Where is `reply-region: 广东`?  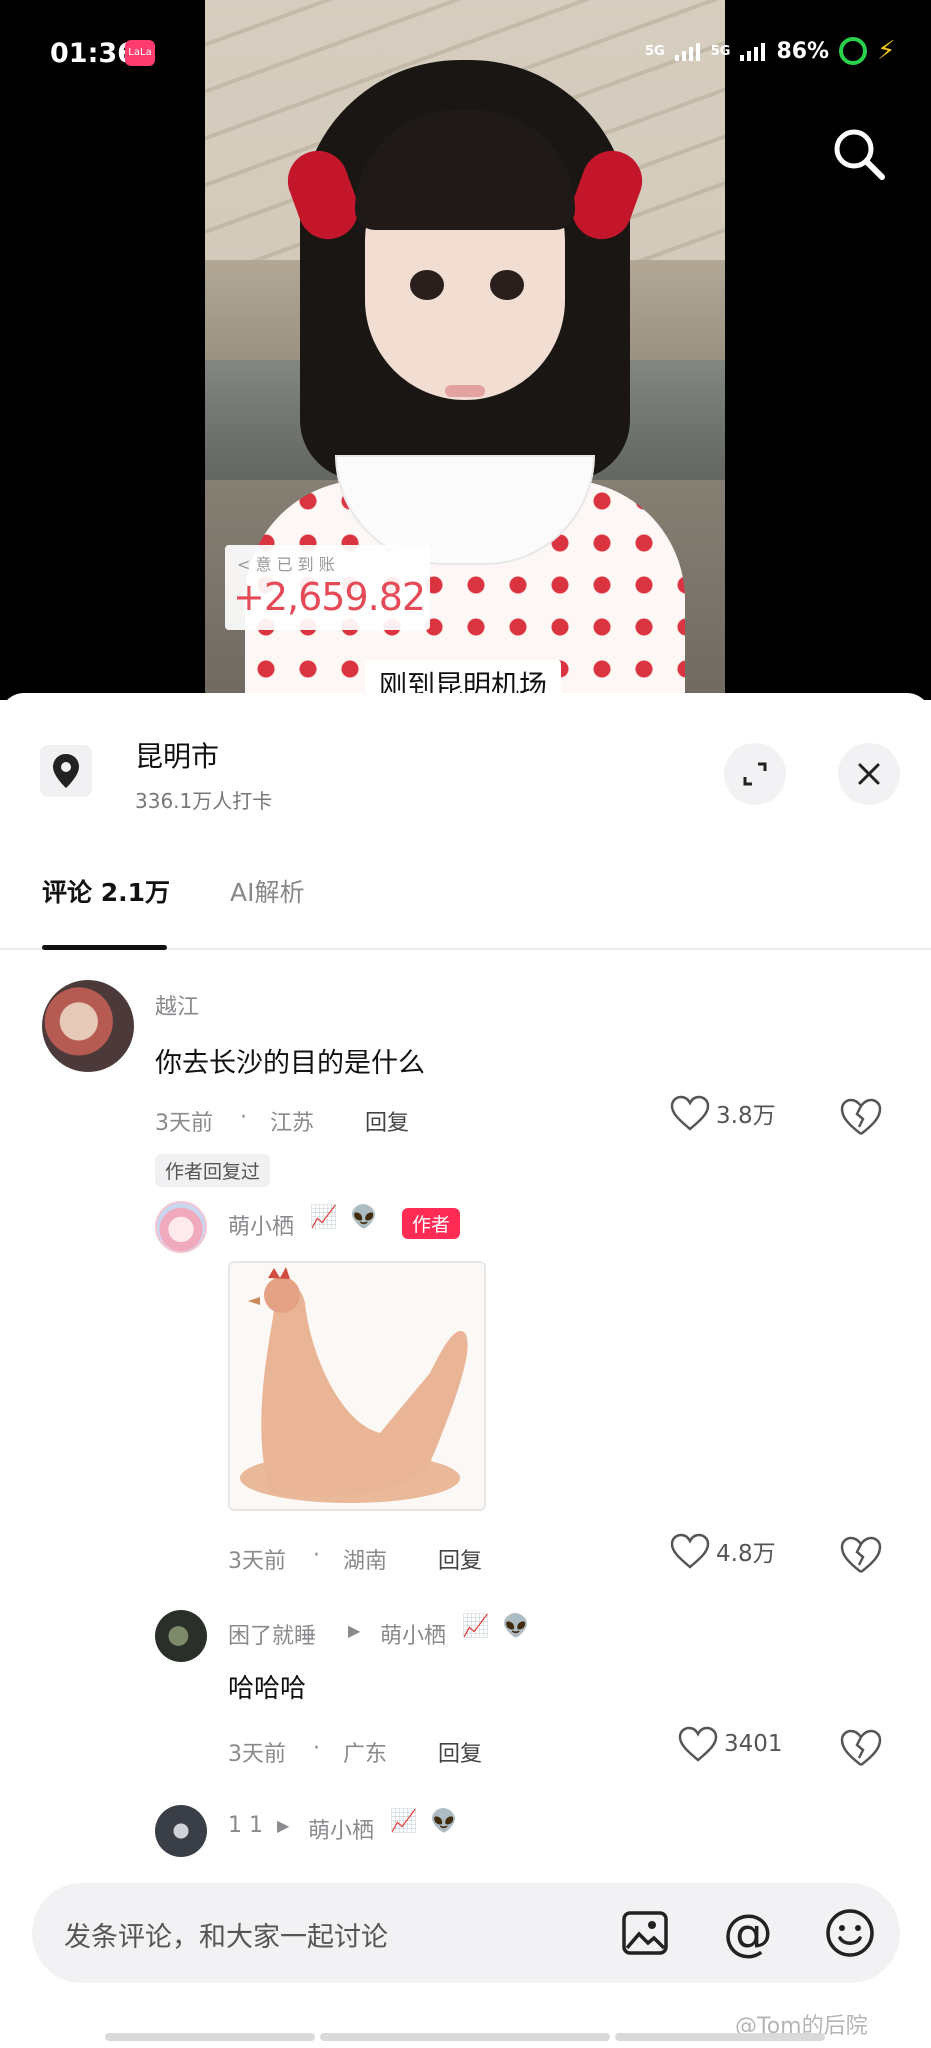
reply-region: 广东 is located at coordinates (365, 1754).